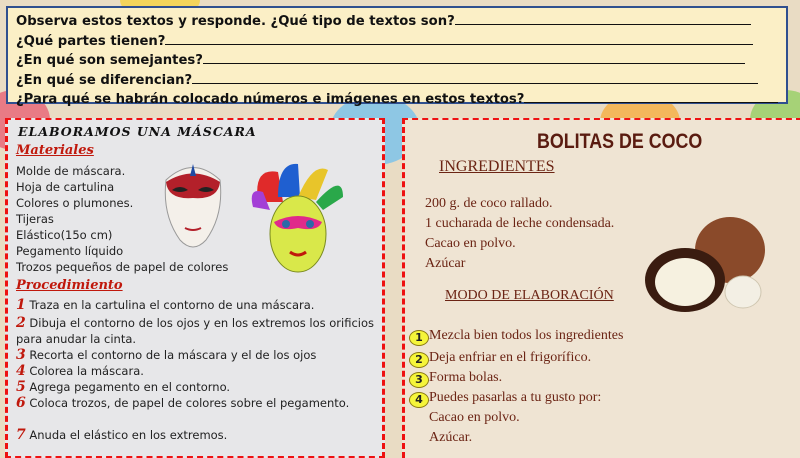 Image resolution: width=800 pixels, height=458 pixels. Describe the element at coordinates (497, 166) in the screenshot. I see `ingredients-heading: INGREDIENTES` at that location.